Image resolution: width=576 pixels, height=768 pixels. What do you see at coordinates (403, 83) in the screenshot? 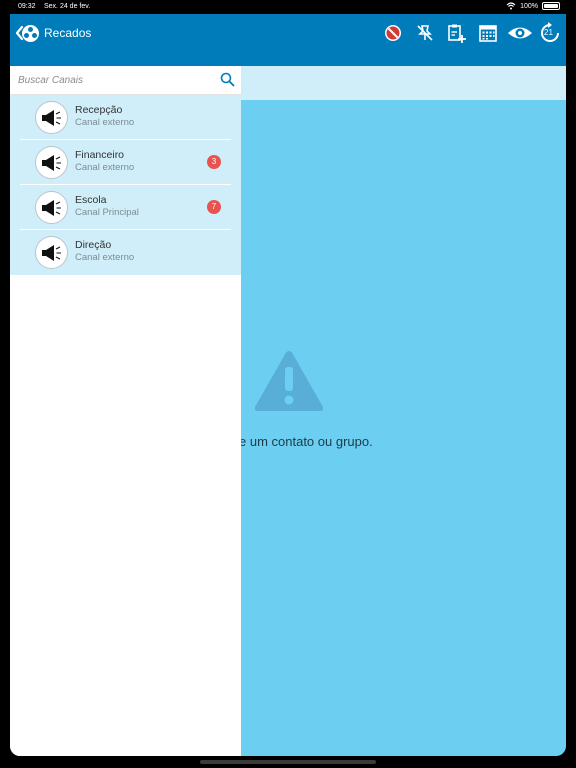
I see `content-header-strip` at bounding box center [403, 83].